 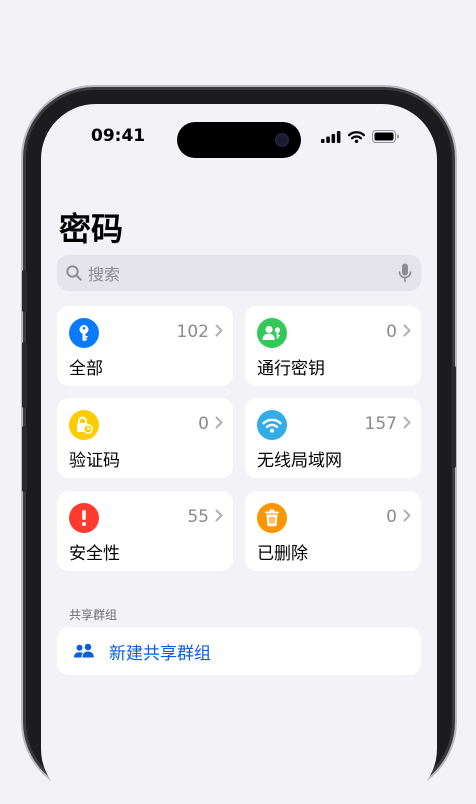 What do you see at coordinates (333, 438) in the screenshot?
I see `tile-wifi: 157 无线局域网` at bounding box center [333, 438].